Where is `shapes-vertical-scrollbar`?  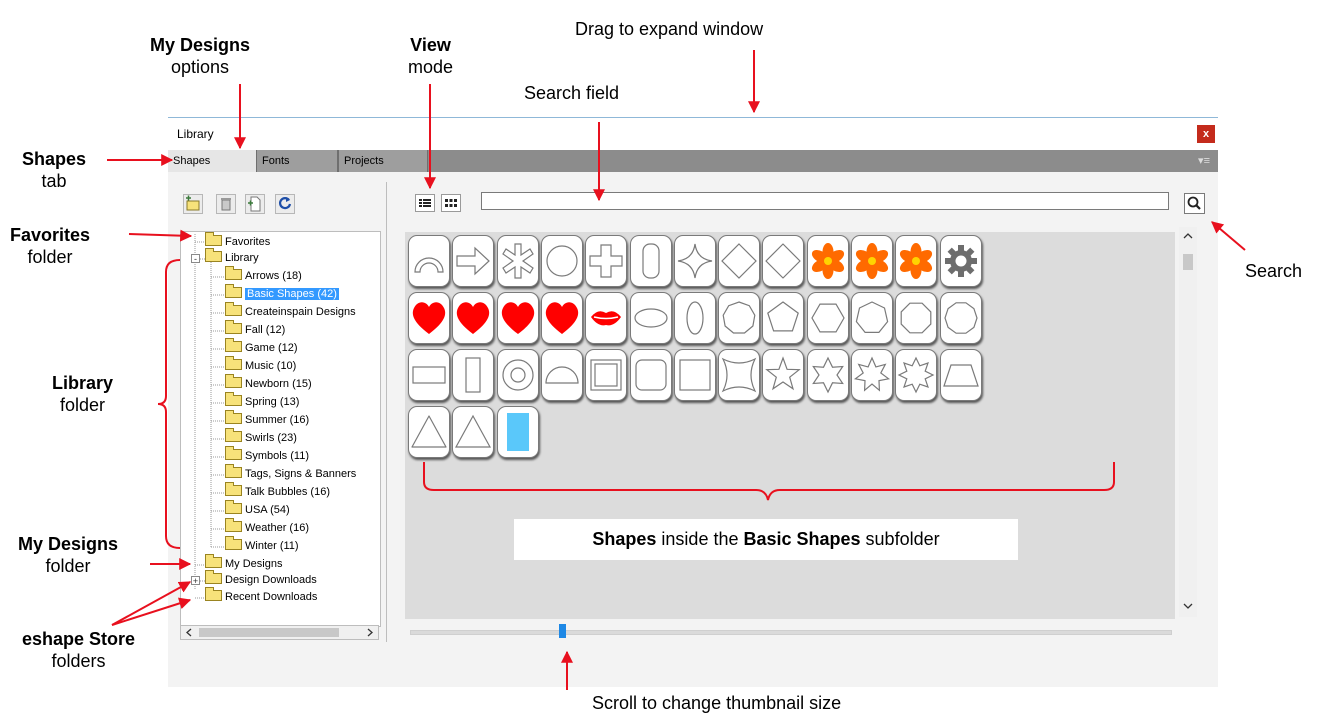 shapes-vertical-scrollbar is located at coordinates (1188, 422).